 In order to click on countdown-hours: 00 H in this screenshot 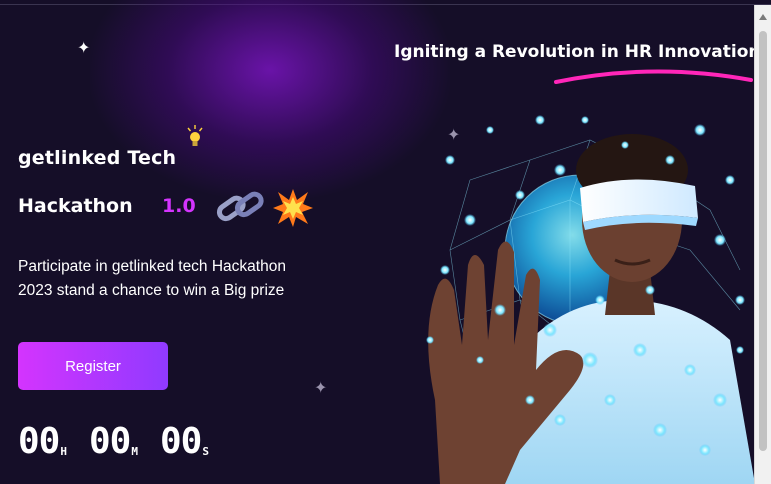, I will do `click(42, 442)`.